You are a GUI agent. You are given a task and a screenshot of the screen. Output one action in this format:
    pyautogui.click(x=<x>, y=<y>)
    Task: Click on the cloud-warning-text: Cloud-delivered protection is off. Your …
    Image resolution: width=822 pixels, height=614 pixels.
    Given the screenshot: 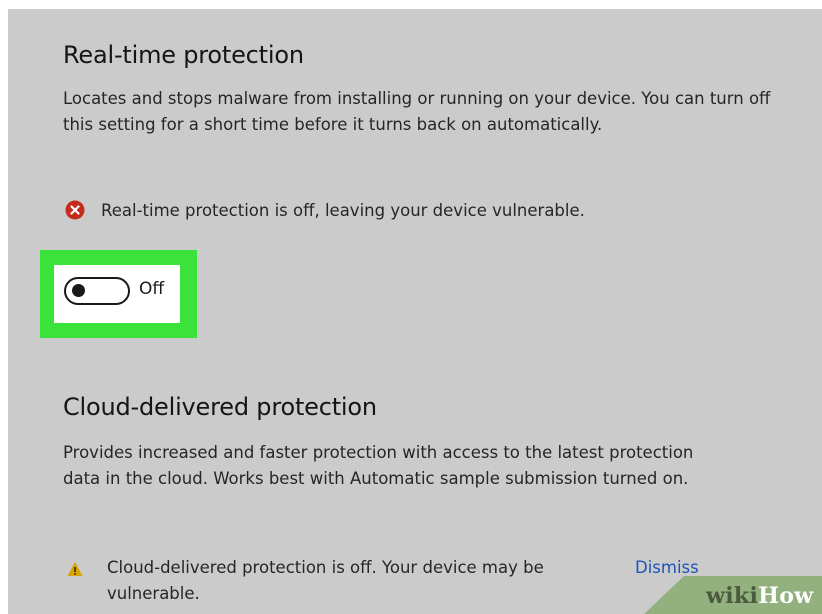 What is the action you would take?
    pyautogui.click(x=325, y=580)
    